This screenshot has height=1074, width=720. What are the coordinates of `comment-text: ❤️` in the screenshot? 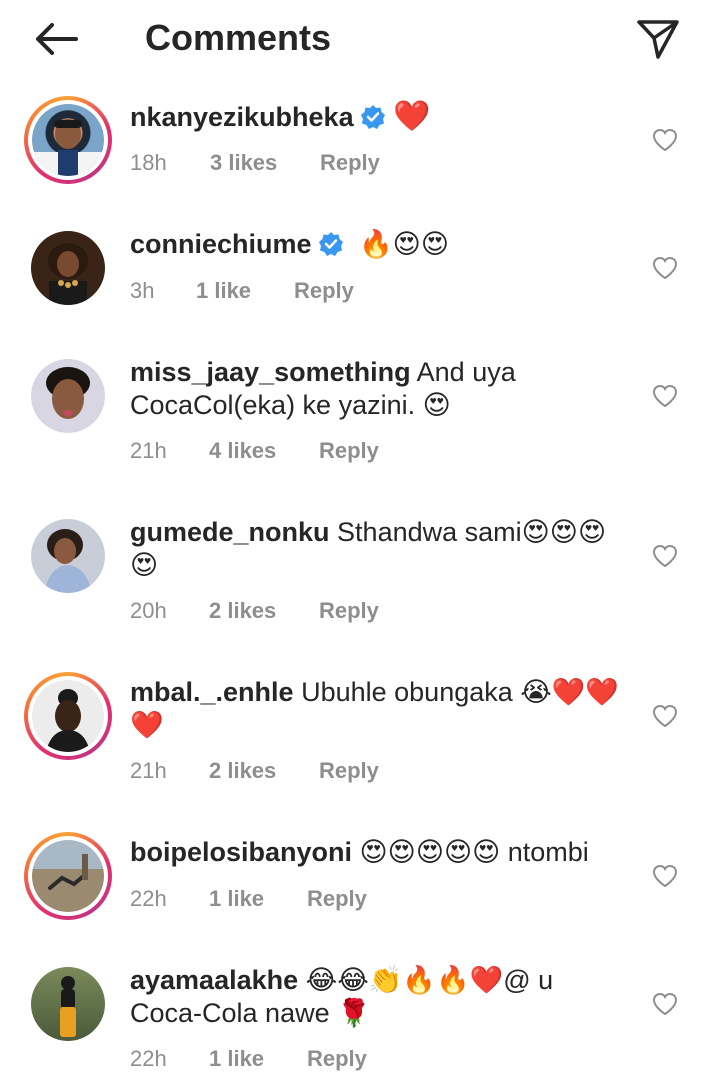 It's located at (412, 116).